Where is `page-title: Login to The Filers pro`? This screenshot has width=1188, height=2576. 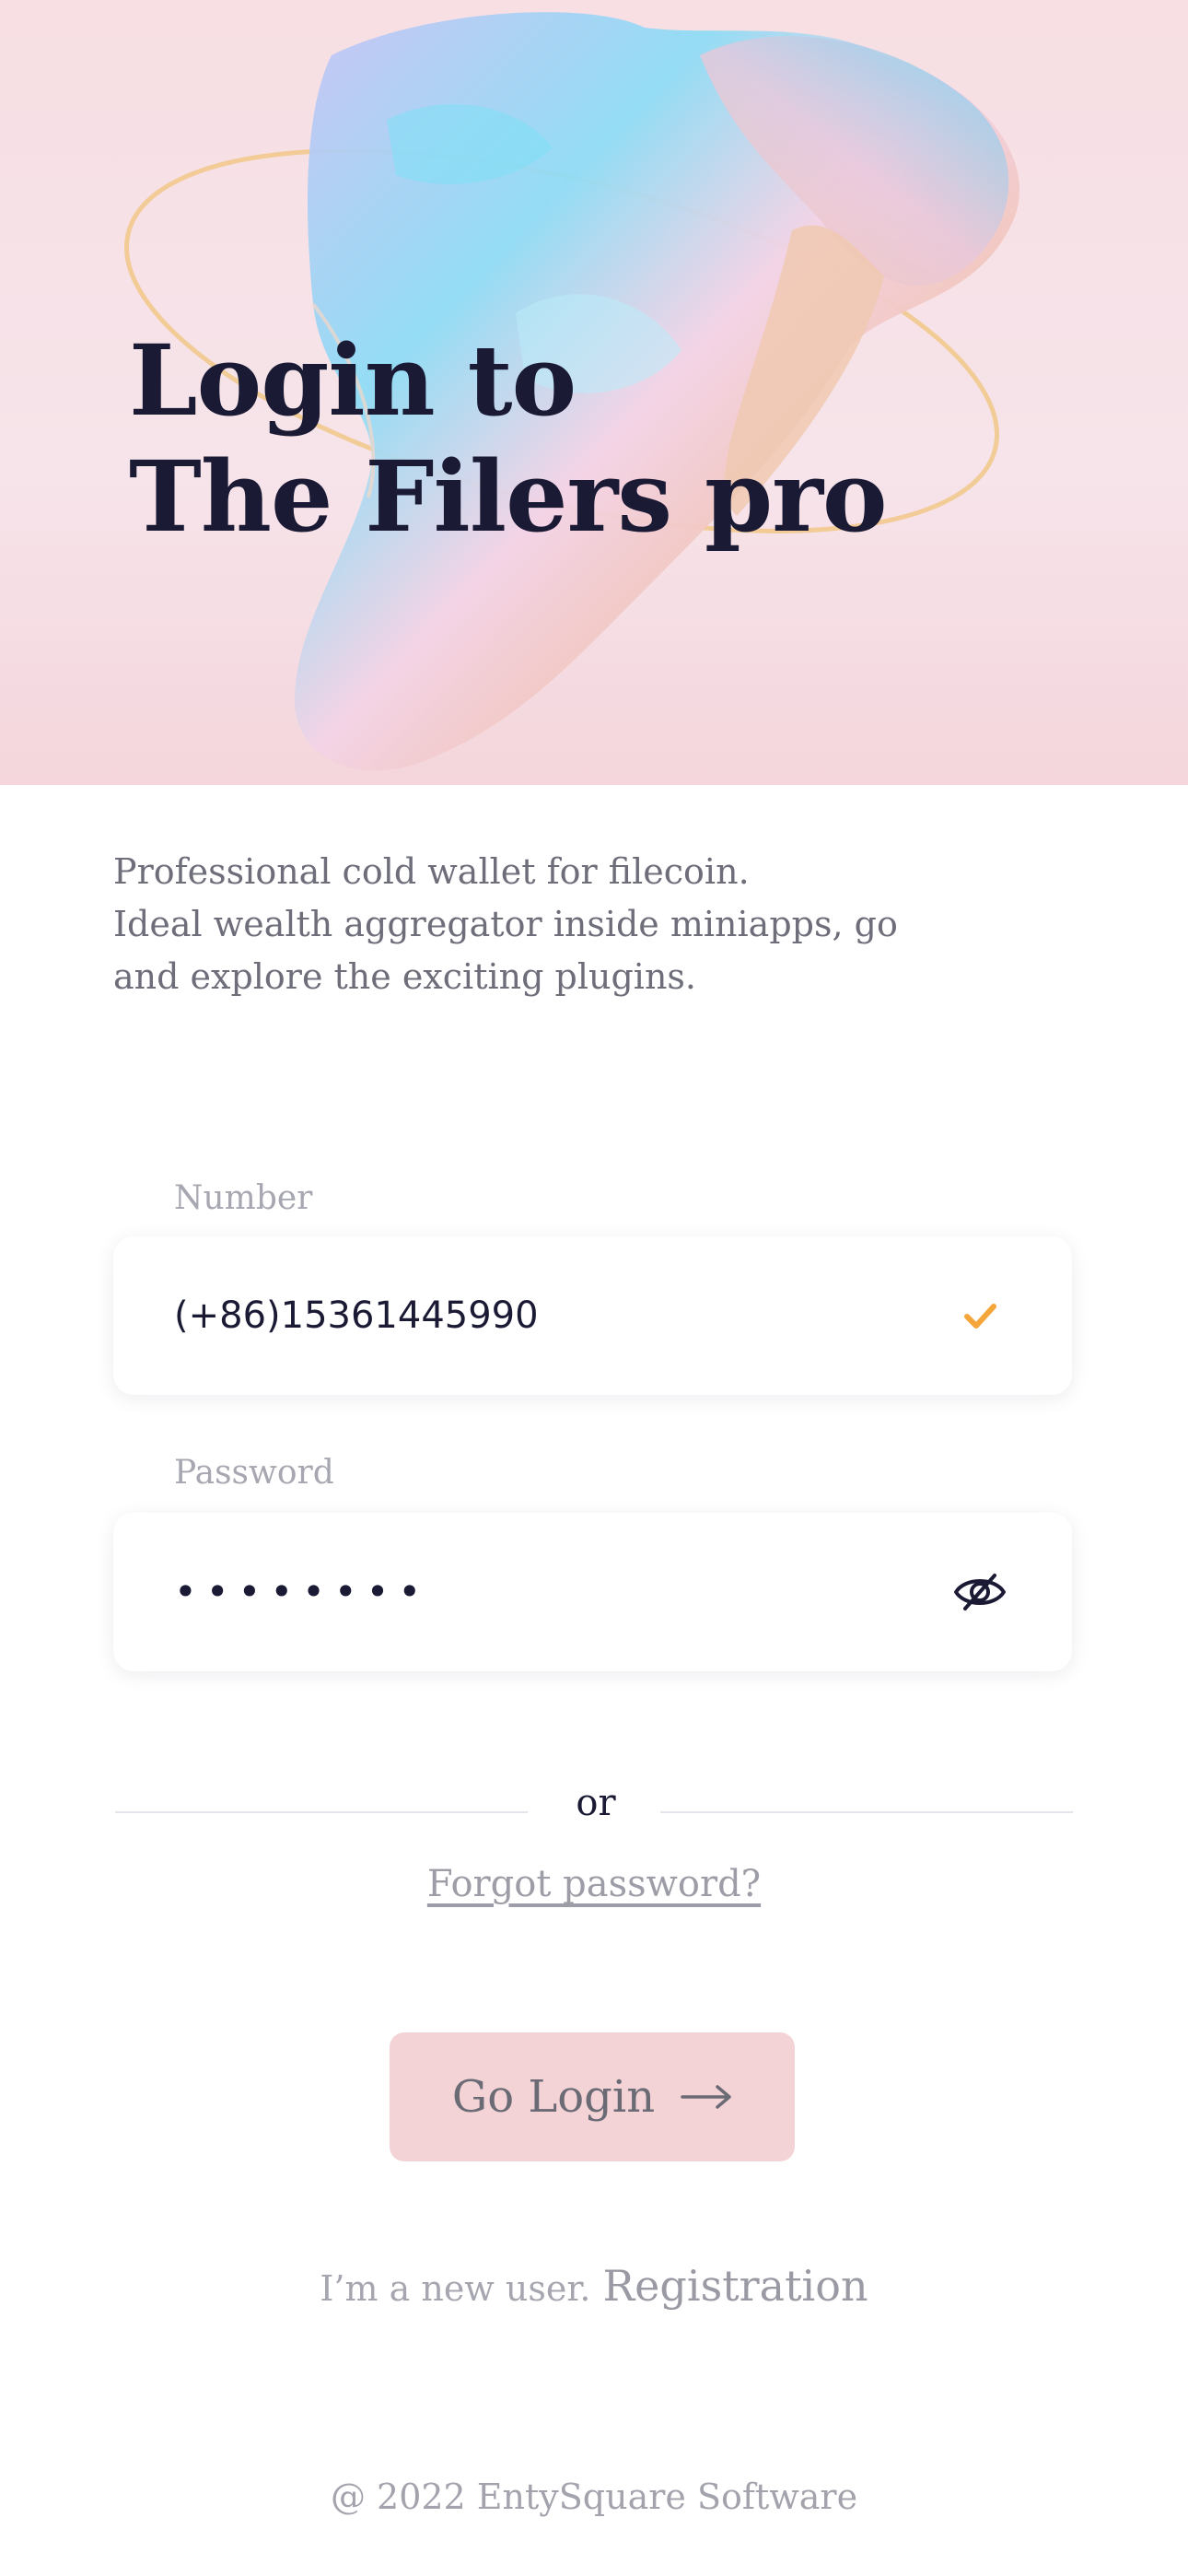 page-title: Login to The Filers pro is located at coordinates (508, 438).